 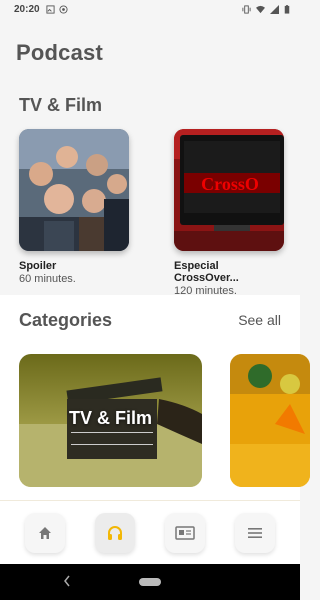 I want to click on podcast-card-spoiler: Spoiler 60 minutes., so click(x=74, y=207).